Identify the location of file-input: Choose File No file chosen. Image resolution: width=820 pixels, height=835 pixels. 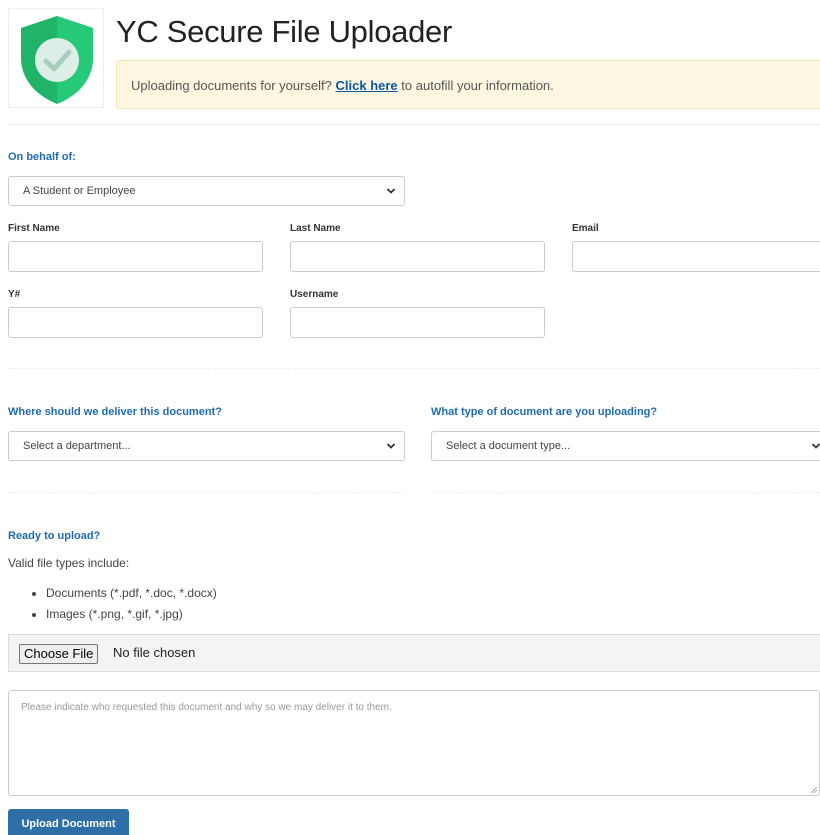
(414, 653).